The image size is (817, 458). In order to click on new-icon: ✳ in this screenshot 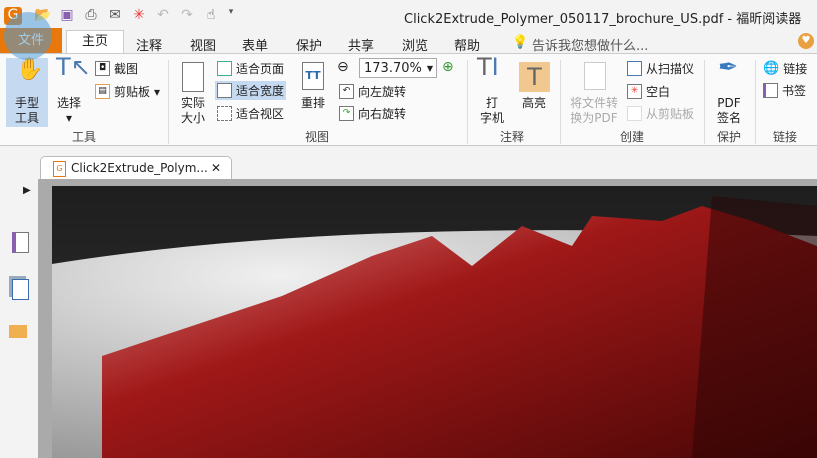, I will do `click(139, 16)`.